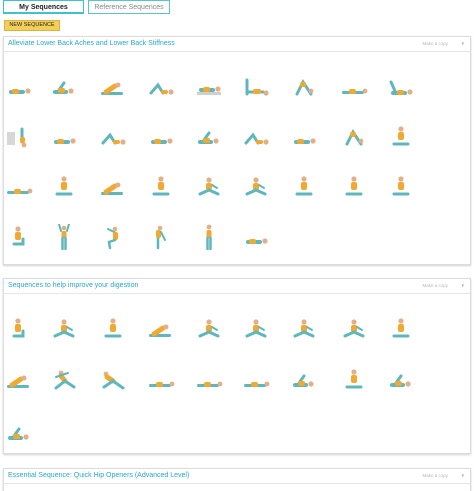 The height and width of the screenshot is (491, 474). Describe the element at coordinates (86, 7) in the screenshot. I see `sequence-tabs: My Sequences Reference Sequences` at that location.